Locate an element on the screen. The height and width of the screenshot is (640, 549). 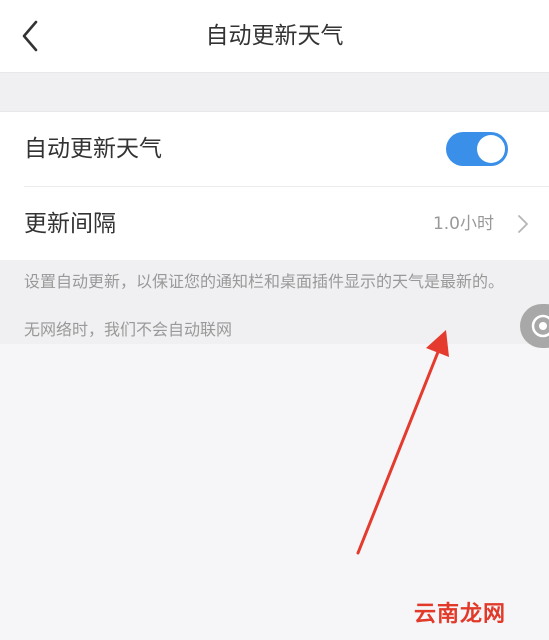
page-title: 自动更新天气 is located at coordinates (274, 36).